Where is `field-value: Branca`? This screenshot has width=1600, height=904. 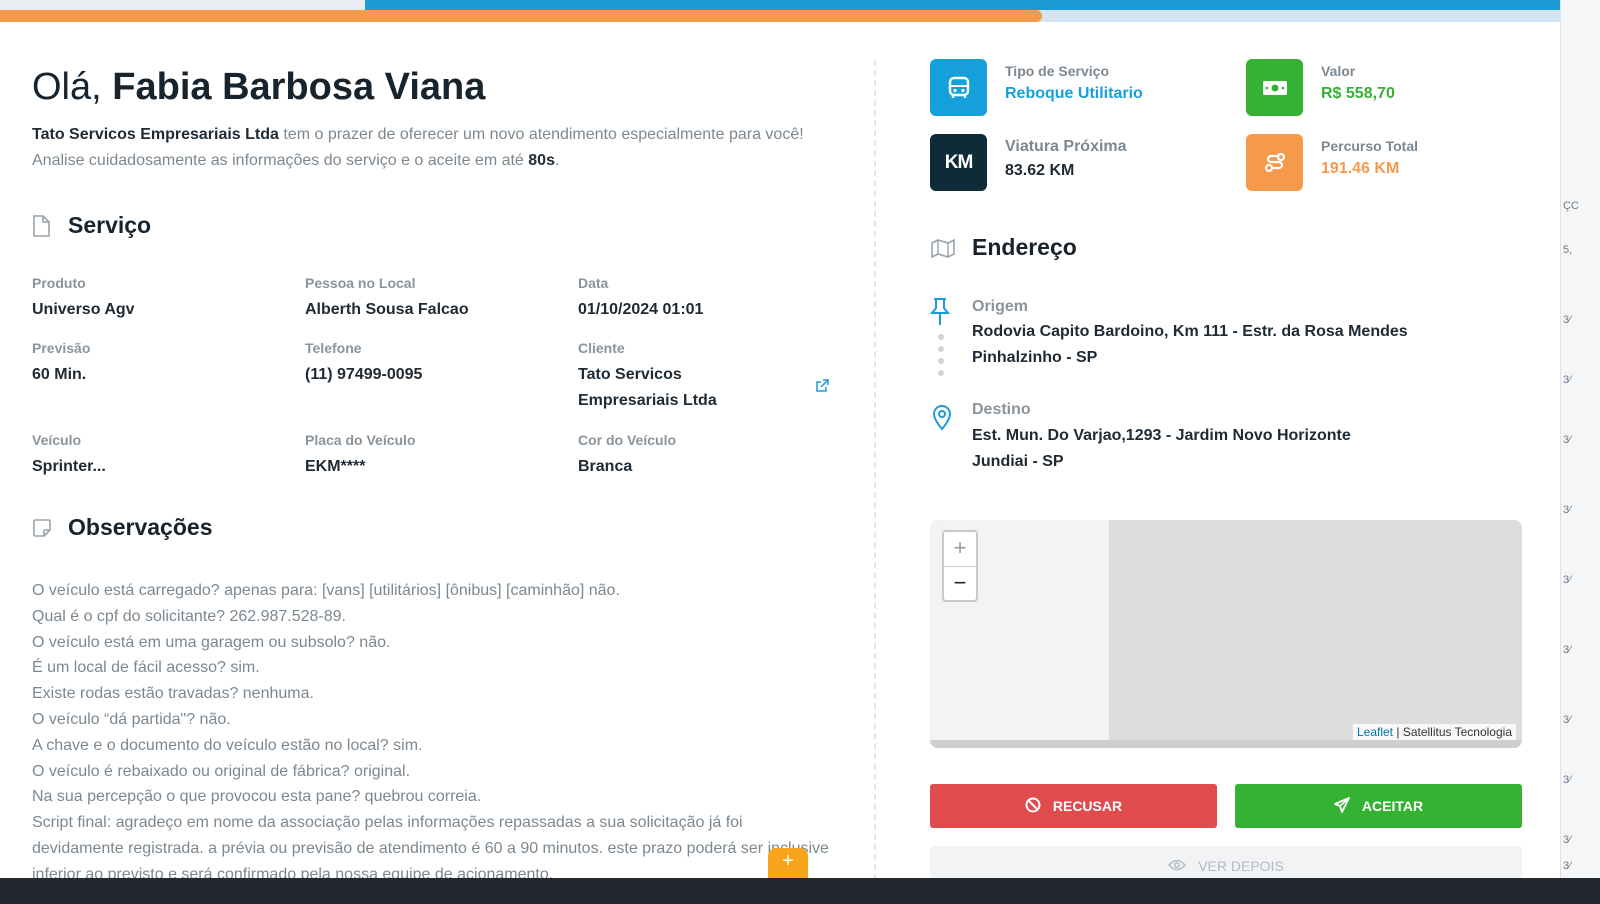
field-value: Branca is located at coordinates (605, 466).